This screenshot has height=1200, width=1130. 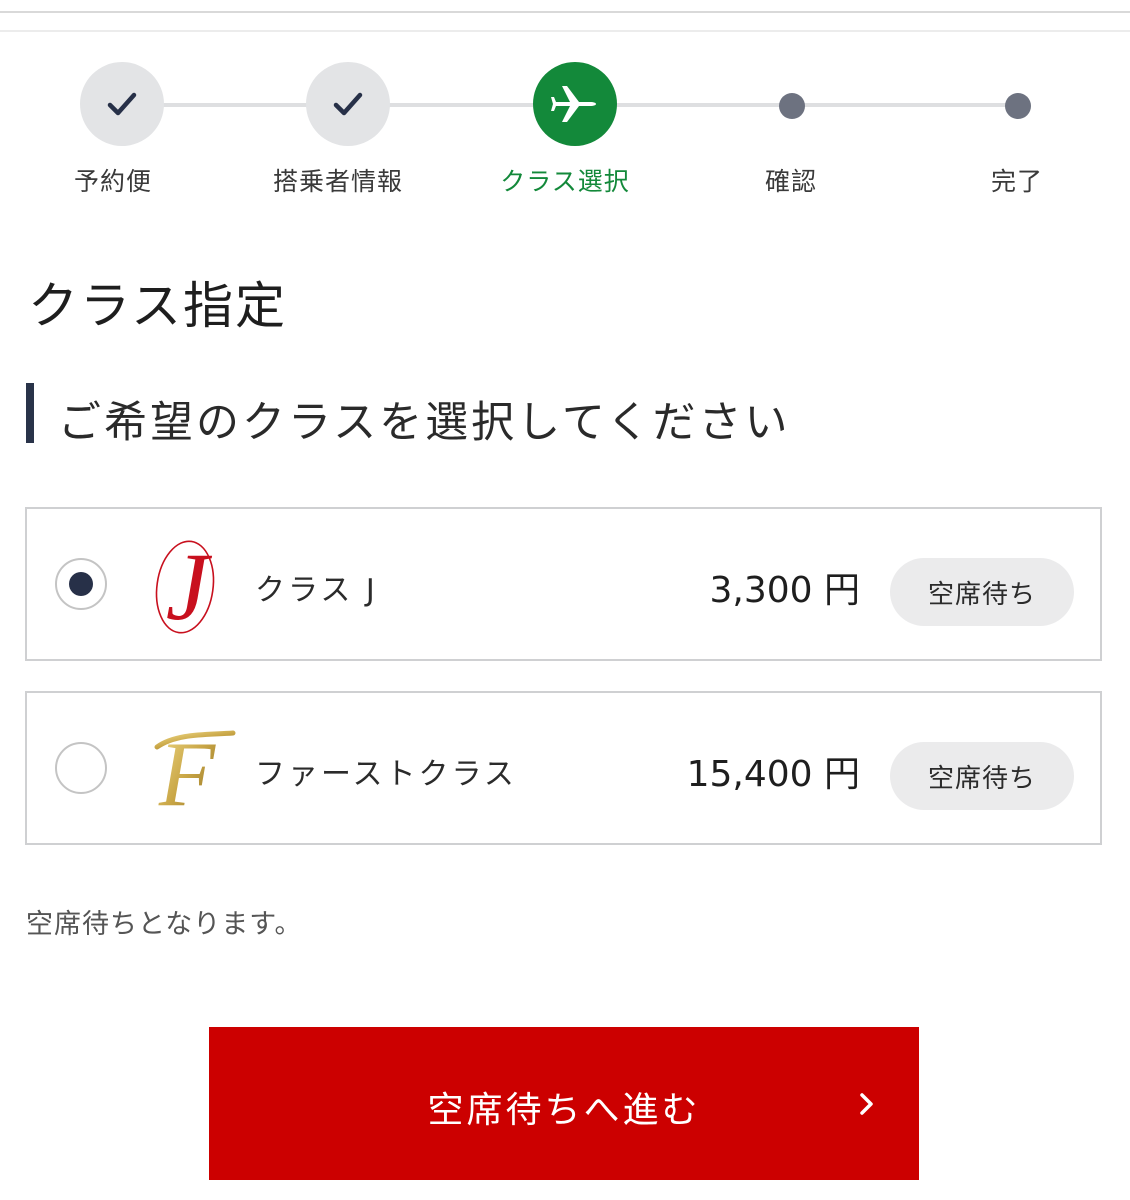 What do you see at coordinates (113, 181) in the screenshot?
I see `step-1-label: 予約便` at bounding box center [113, 181].